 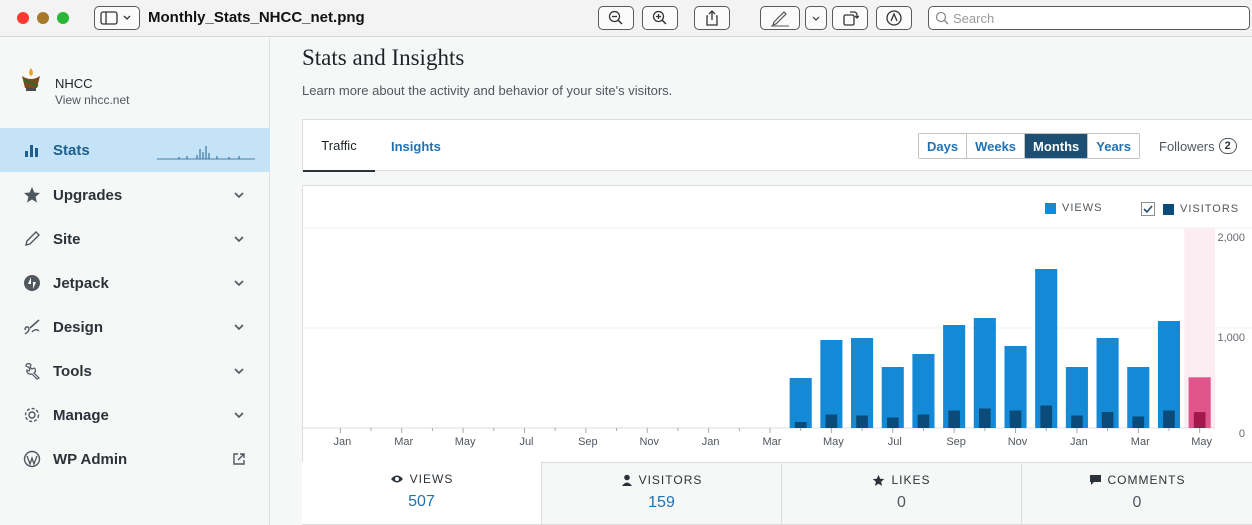 What do you see at coordinates (92, 100) in the screenshot?
I see `site-url-link: View nhcc.net` at bounding box center [92, 100].